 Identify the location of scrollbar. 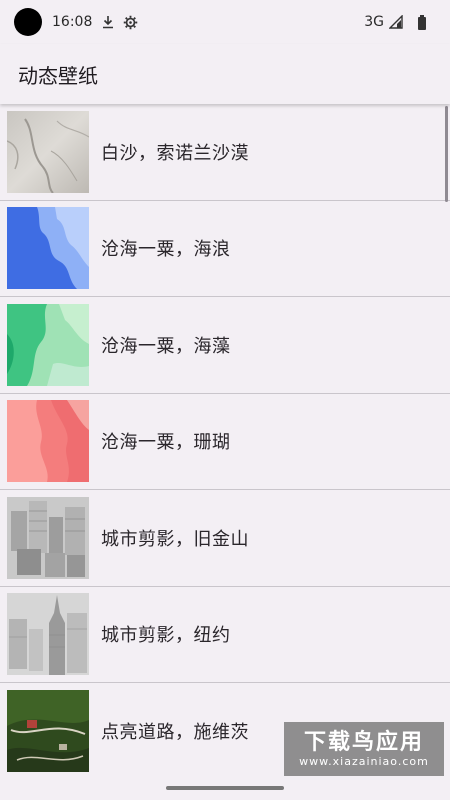
(446, 154).